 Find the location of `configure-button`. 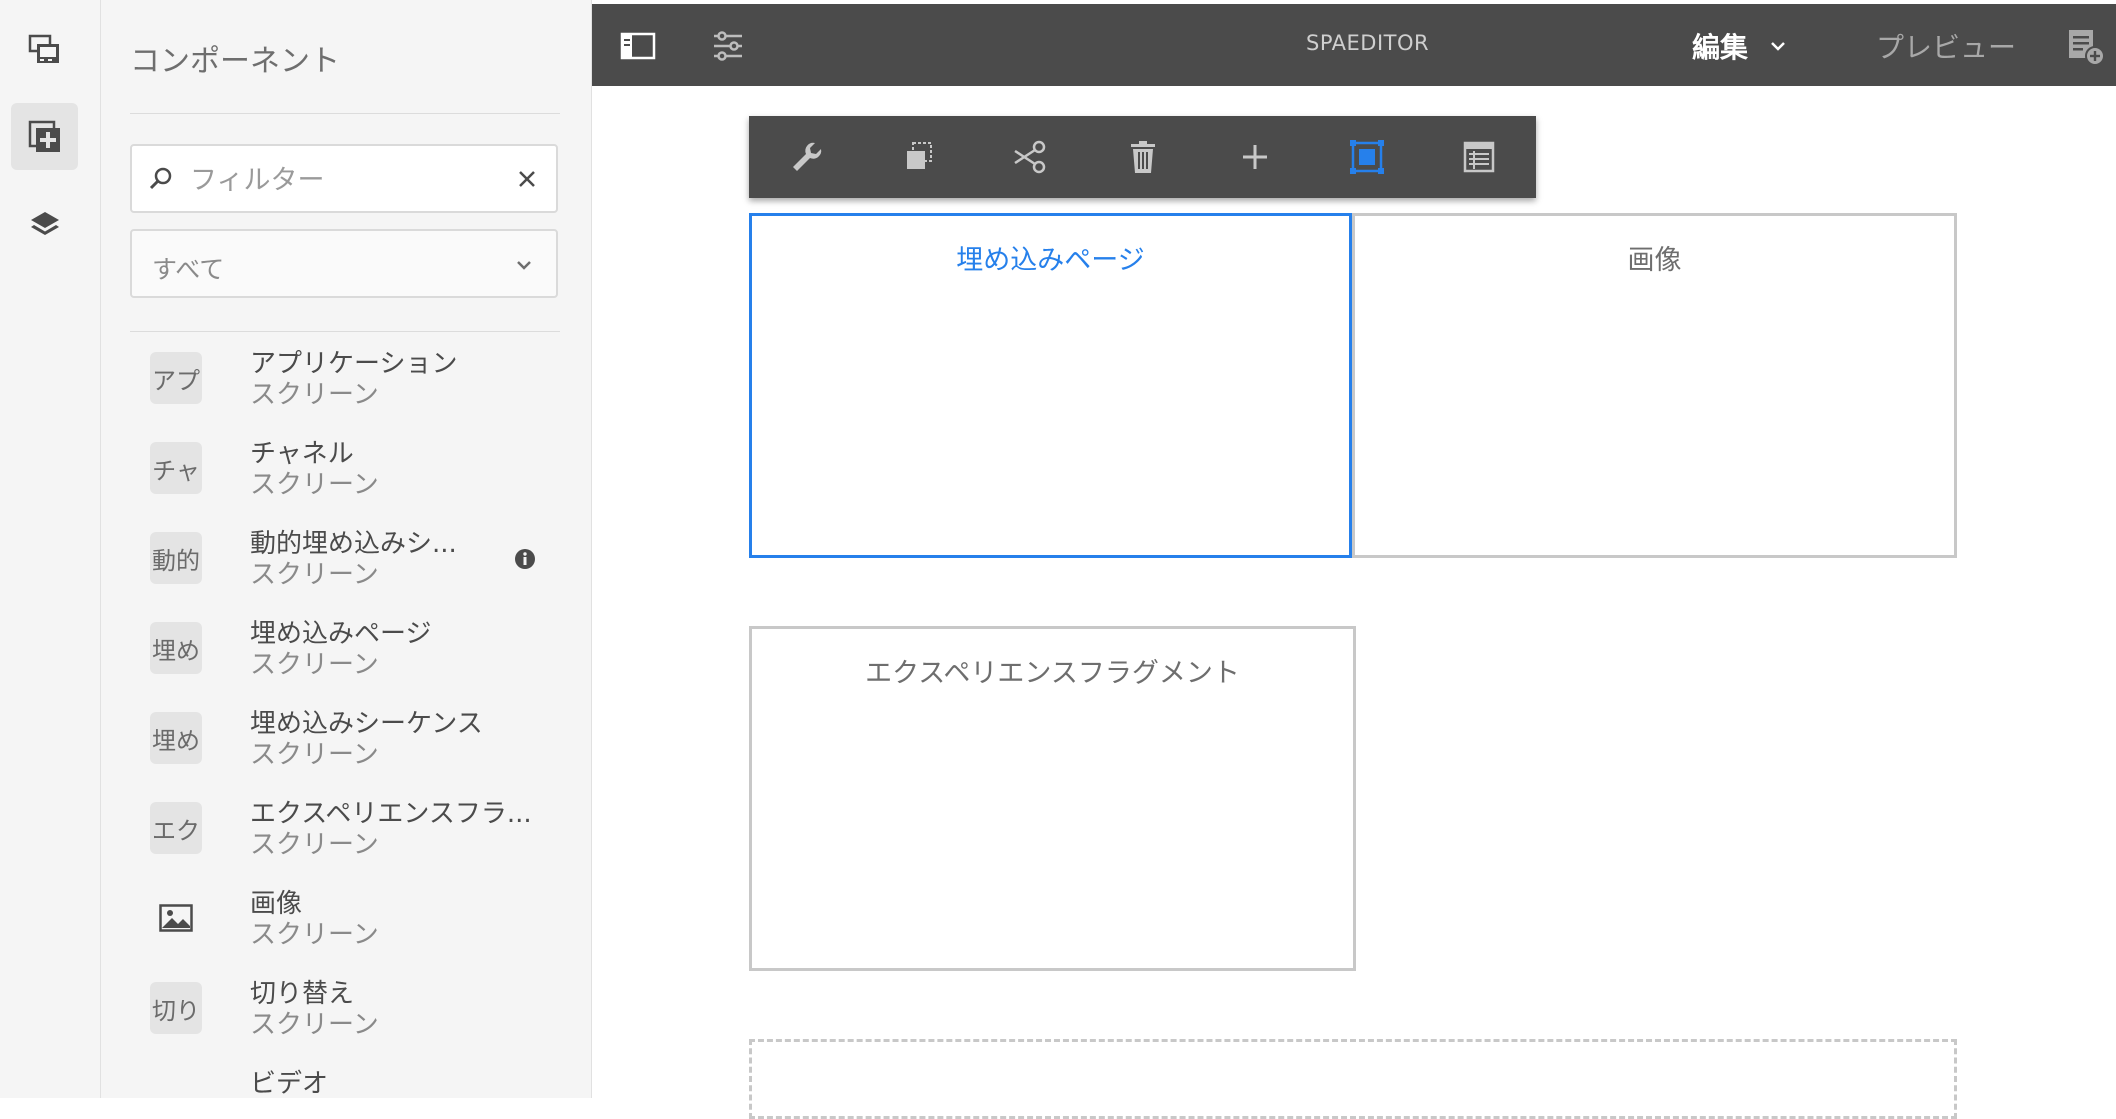

configure-button is located at coordinates (807, 157).